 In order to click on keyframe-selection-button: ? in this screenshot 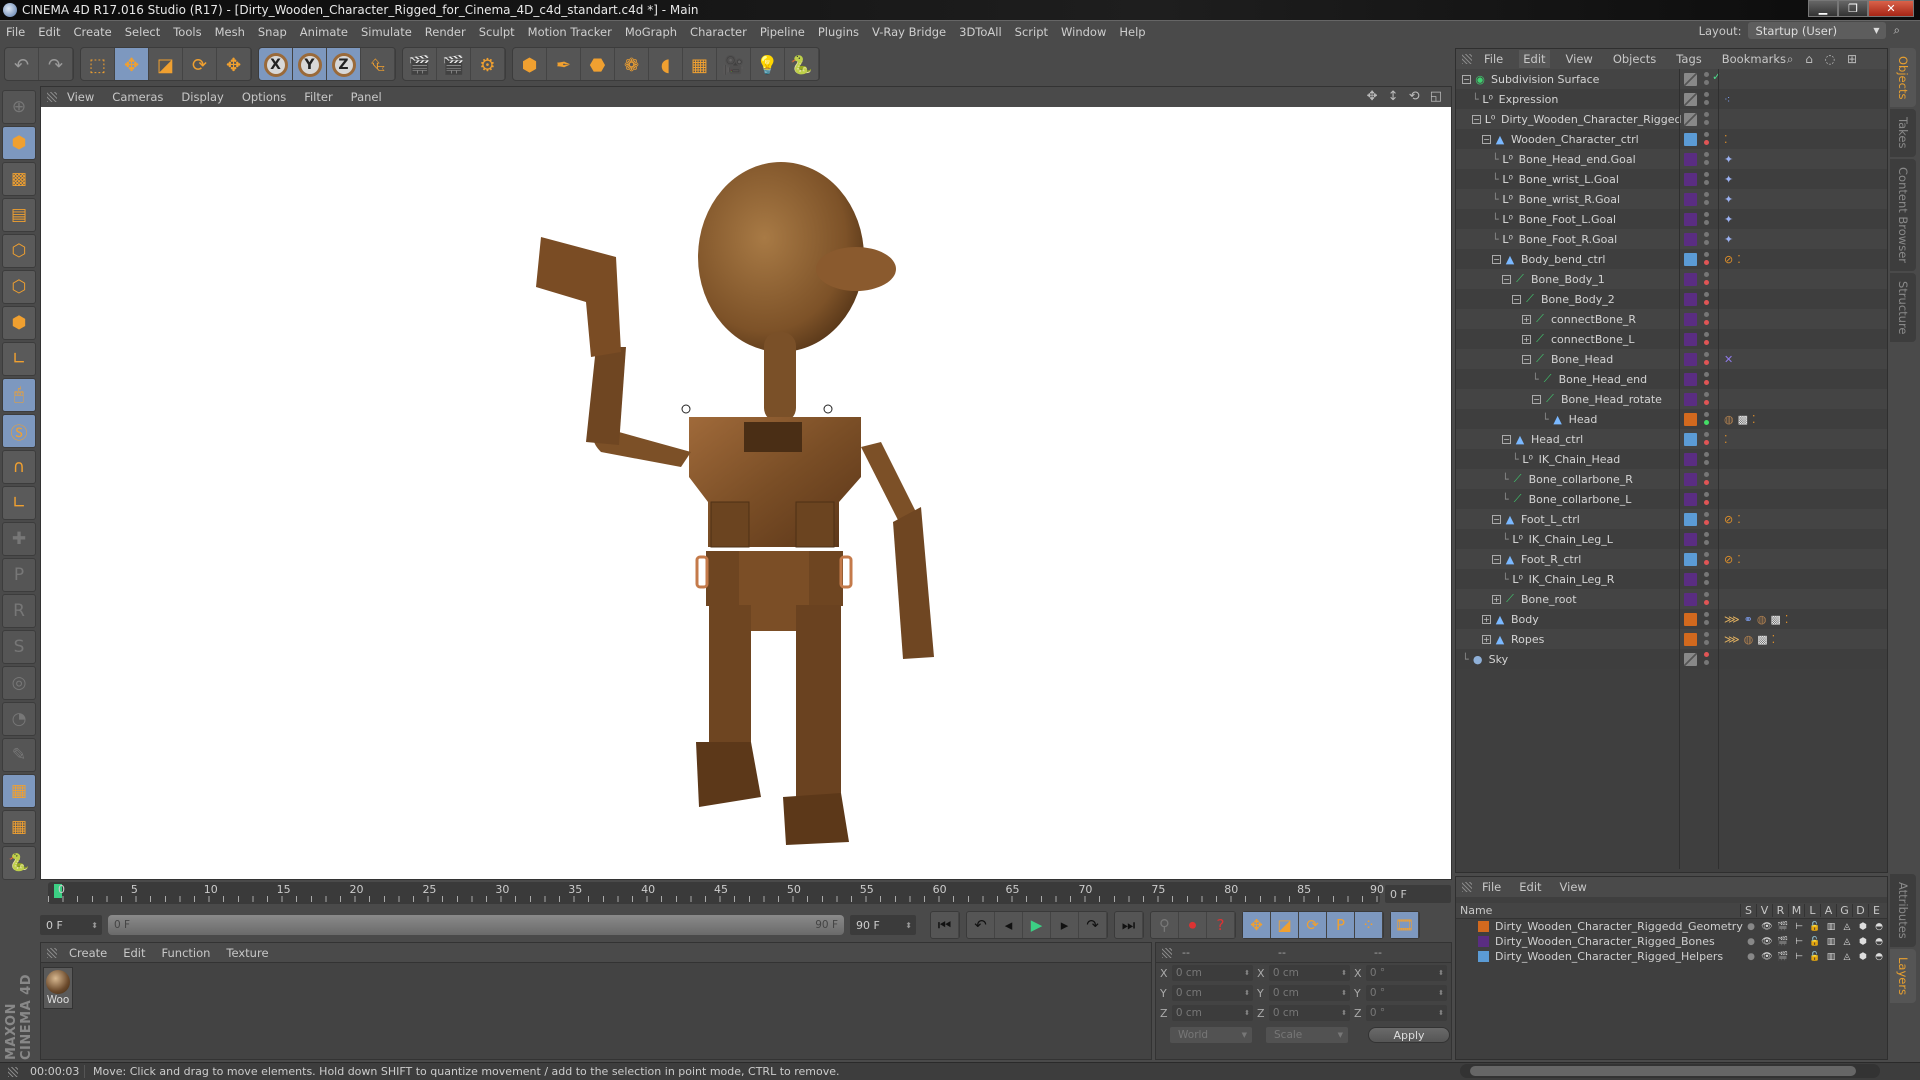, I will do `click(1221, 925)`.